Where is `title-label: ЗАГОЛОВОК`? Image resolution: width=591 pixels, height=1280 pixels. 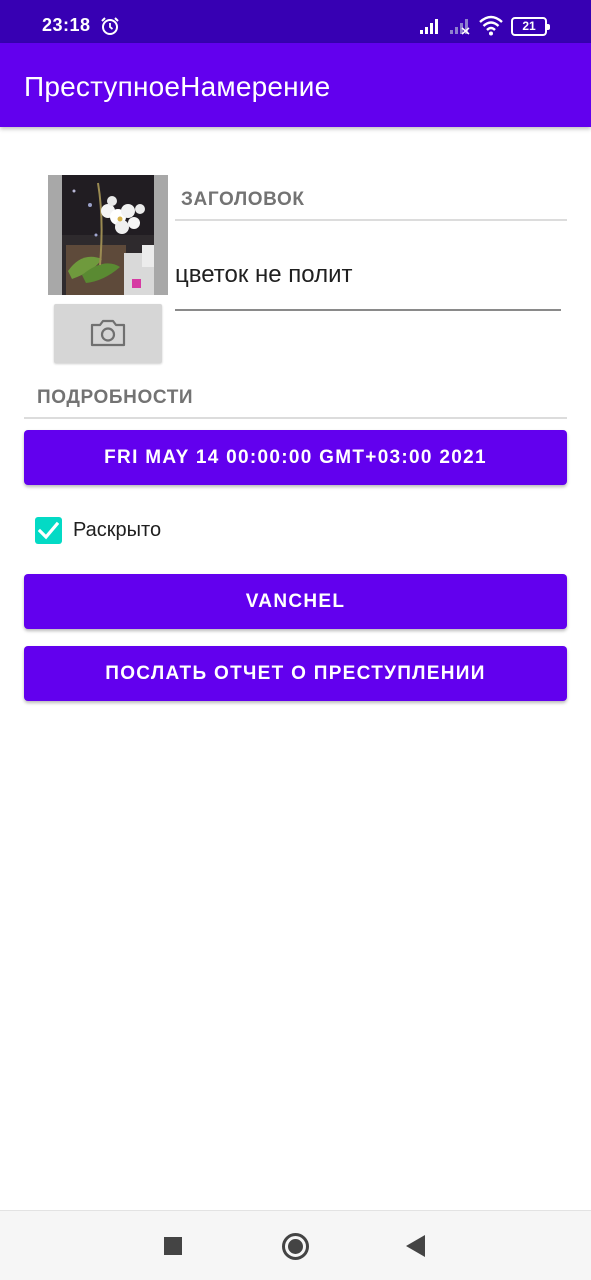
title-label: ЗАГОЛОВОК is located at coordinates (243, 199).